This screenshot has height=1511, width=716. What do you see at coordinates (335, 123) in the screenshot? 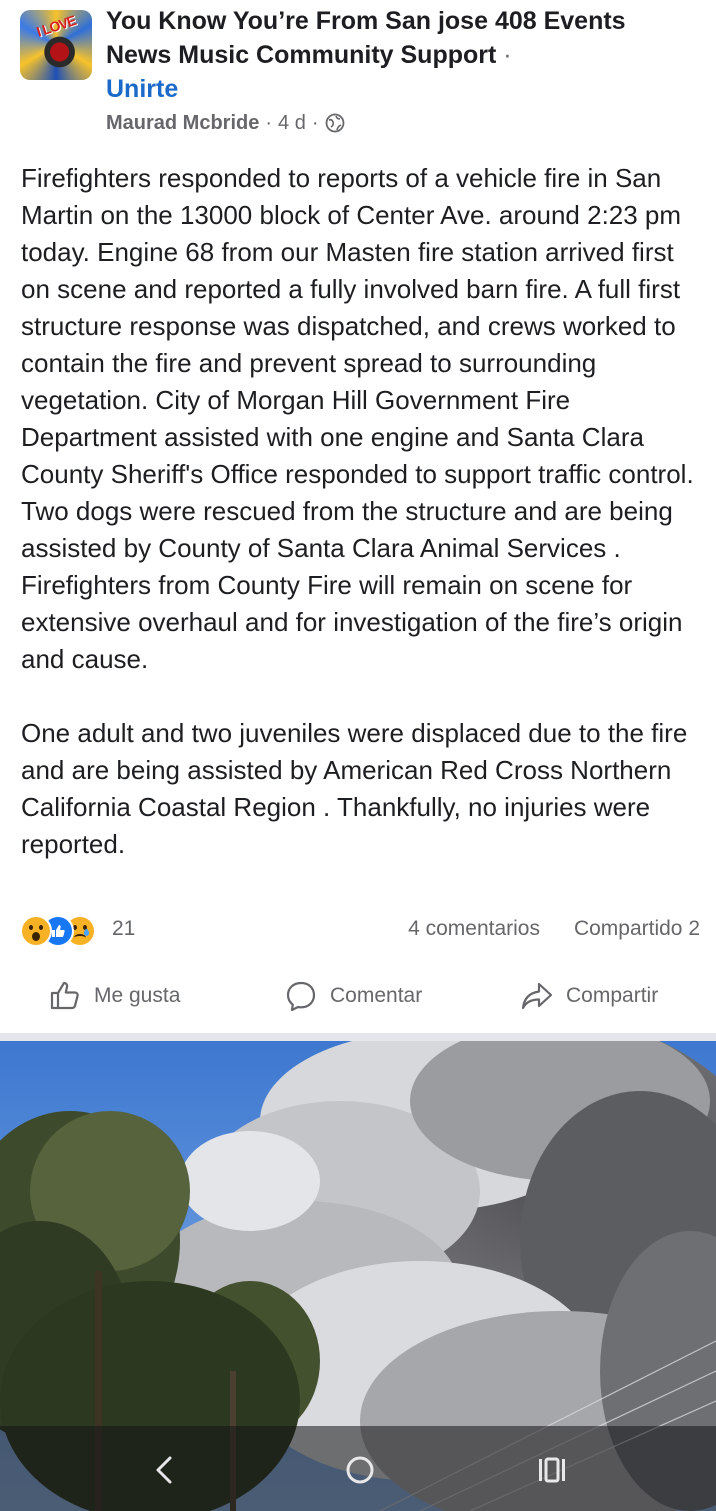
I see `globe-icon` at bounding box center [335, 123].